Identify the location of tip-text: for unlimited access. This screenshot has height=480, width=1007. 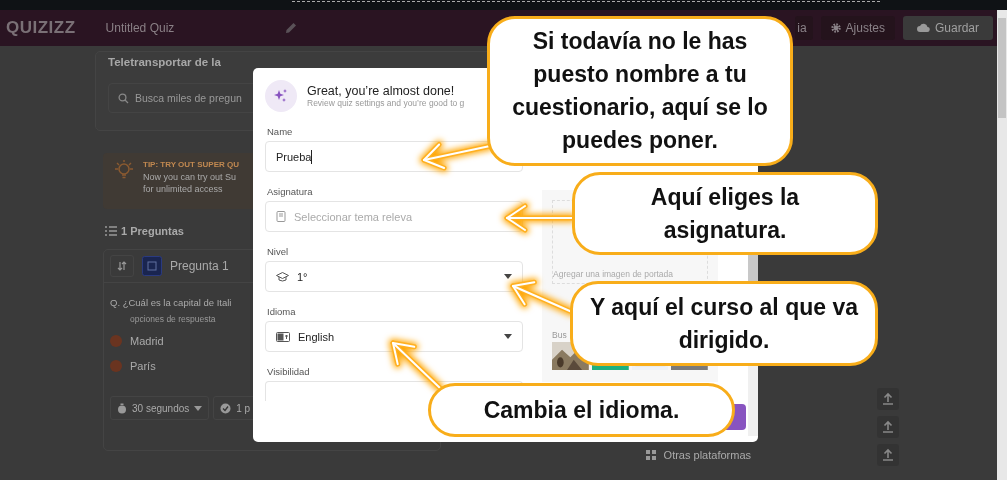
(183, 189).